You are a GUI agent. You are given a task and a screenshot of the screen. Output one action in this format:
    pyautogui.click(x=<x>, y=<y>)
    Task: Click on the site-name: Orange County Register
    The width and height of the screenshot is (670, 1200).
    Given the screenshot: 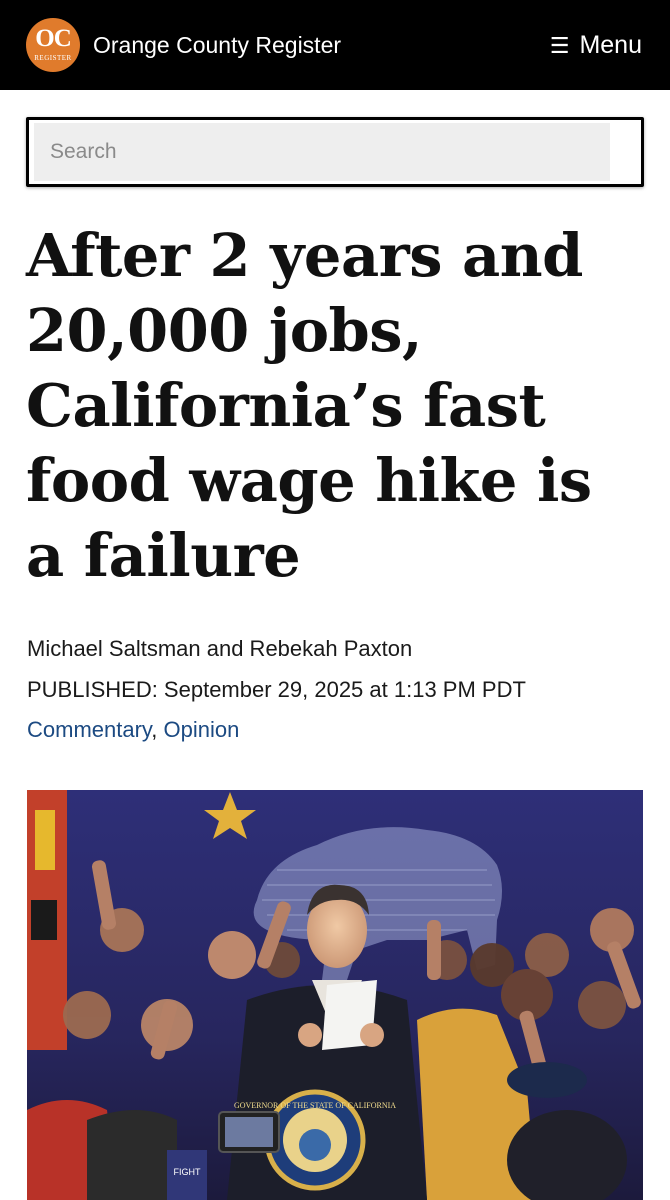 What is the action you would take?
    pyautogui.click(x=217, y=45)
    